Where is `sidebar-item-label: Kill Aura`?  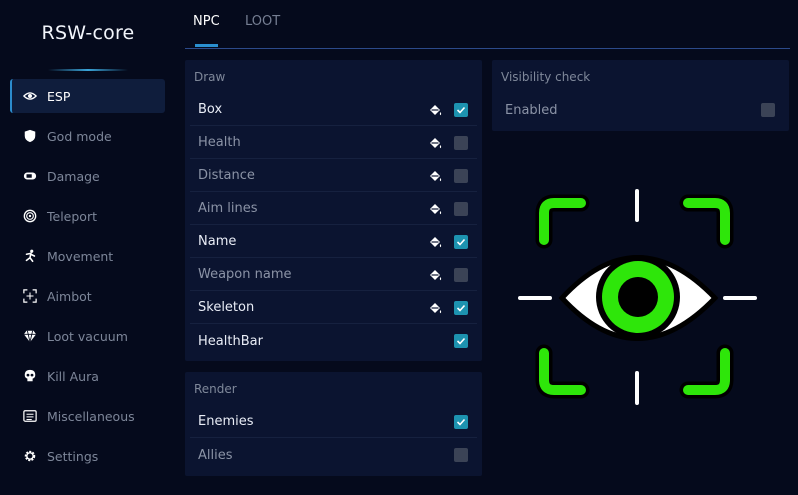
sidebar-item-label: Kill Aura is located at coordinates (73, 376).